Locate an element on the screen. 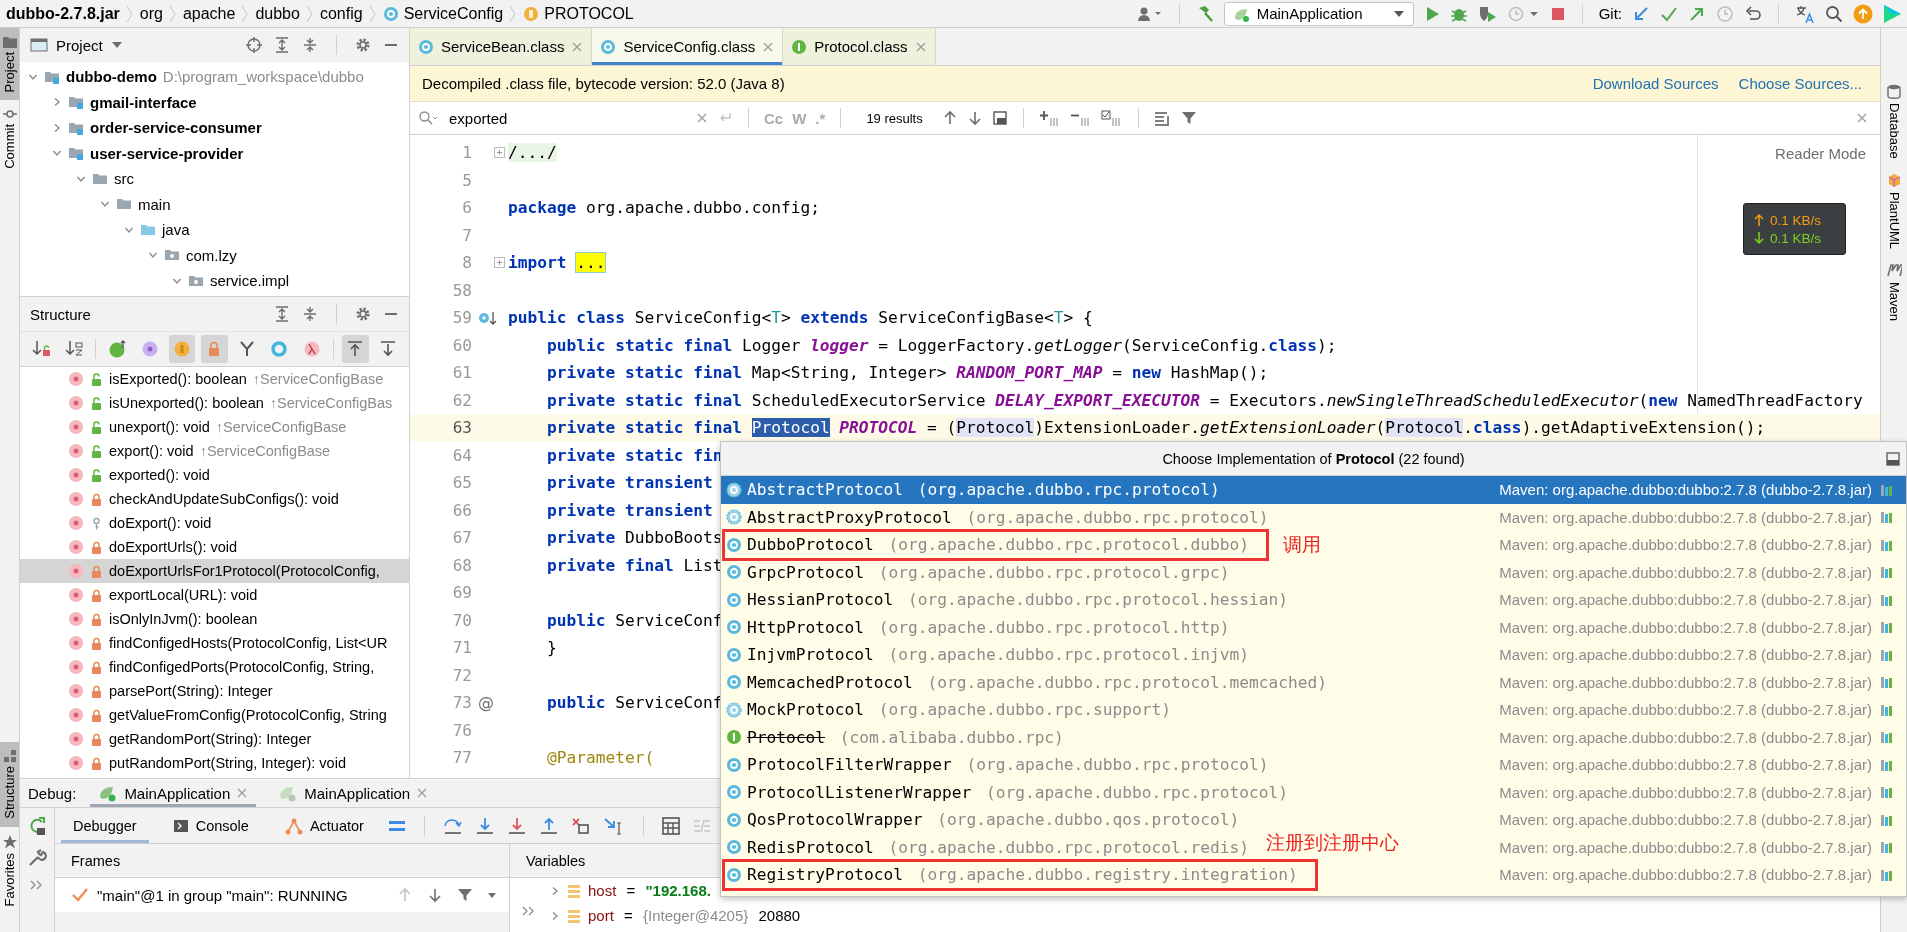  lines-icon is located at coordinates (1162, 118).